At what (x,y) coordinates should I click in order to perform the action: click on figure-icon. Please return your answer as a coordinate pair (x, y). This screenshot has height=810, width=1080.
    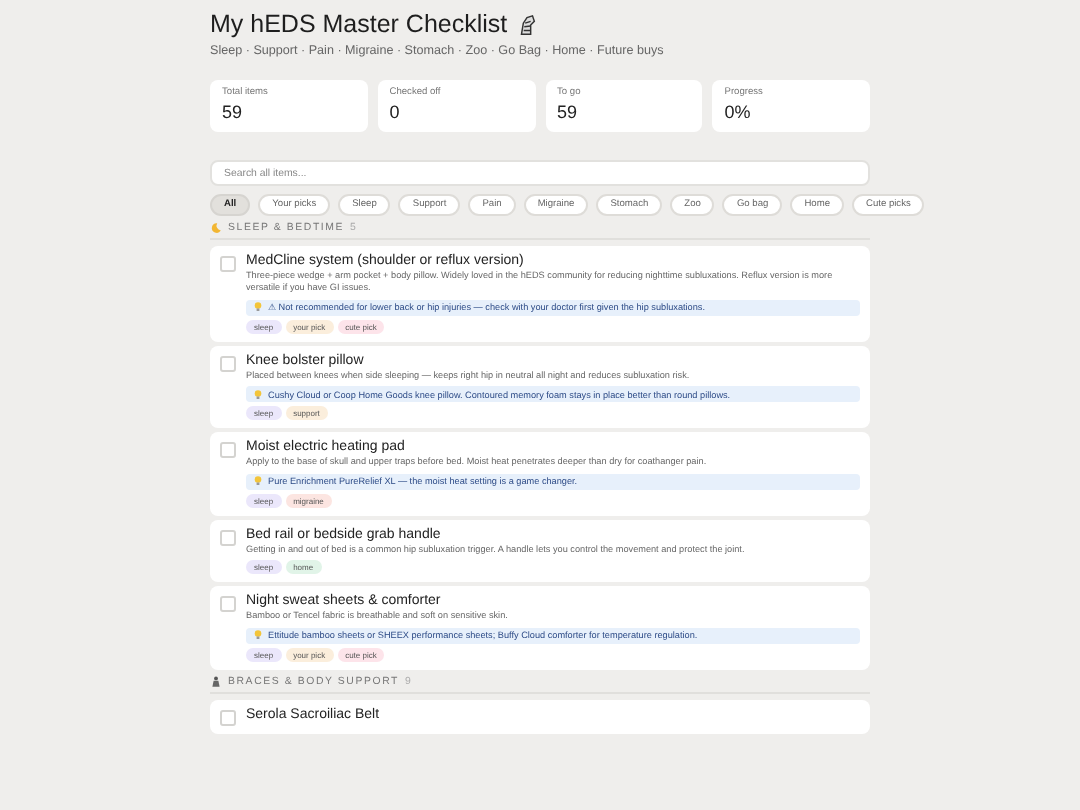
    Looking at the image, I should click on (216, 681).